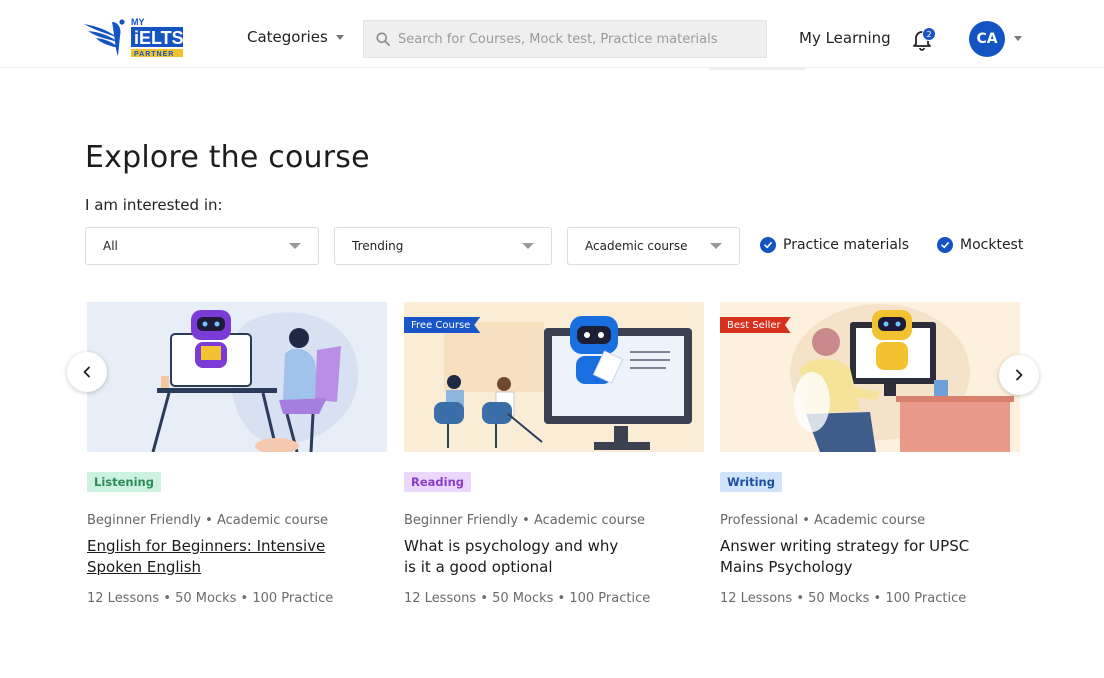 Image resolution: width=1104 pixels, height=678 pixels. What do you see at coordinates (378, 246) in the screenshot?
I see `select-value: Trending` at bounding box center [378, 246].